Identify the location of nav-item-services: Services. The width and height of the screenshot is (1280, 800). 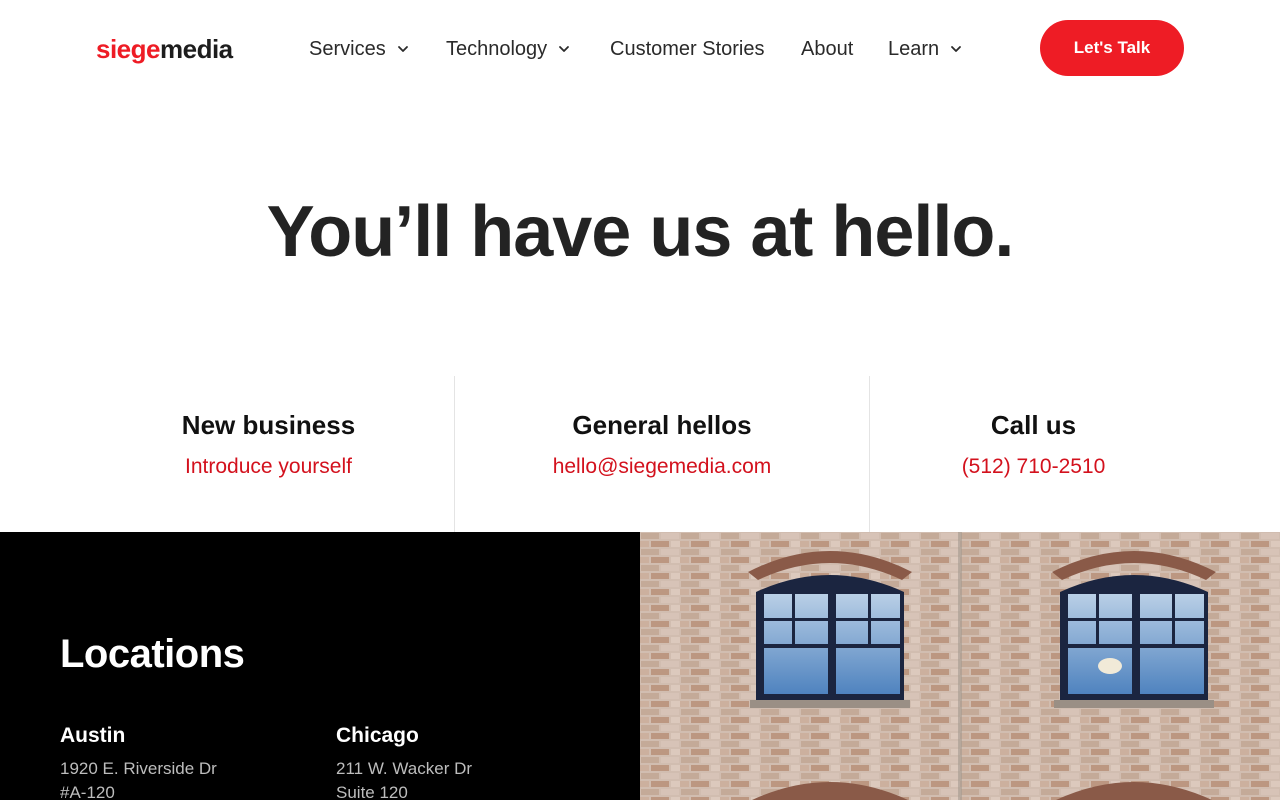
(359, 49).